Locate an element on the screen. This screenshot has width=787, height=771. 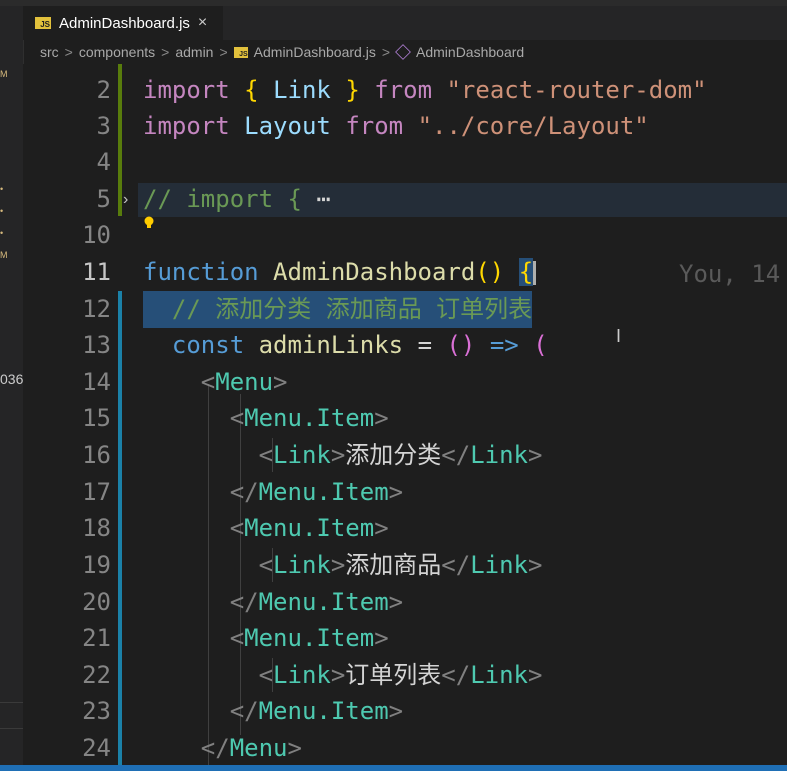
code-line: 12 // 添加分类 添加商品 订单列表 is located at coordinates (405, 309).